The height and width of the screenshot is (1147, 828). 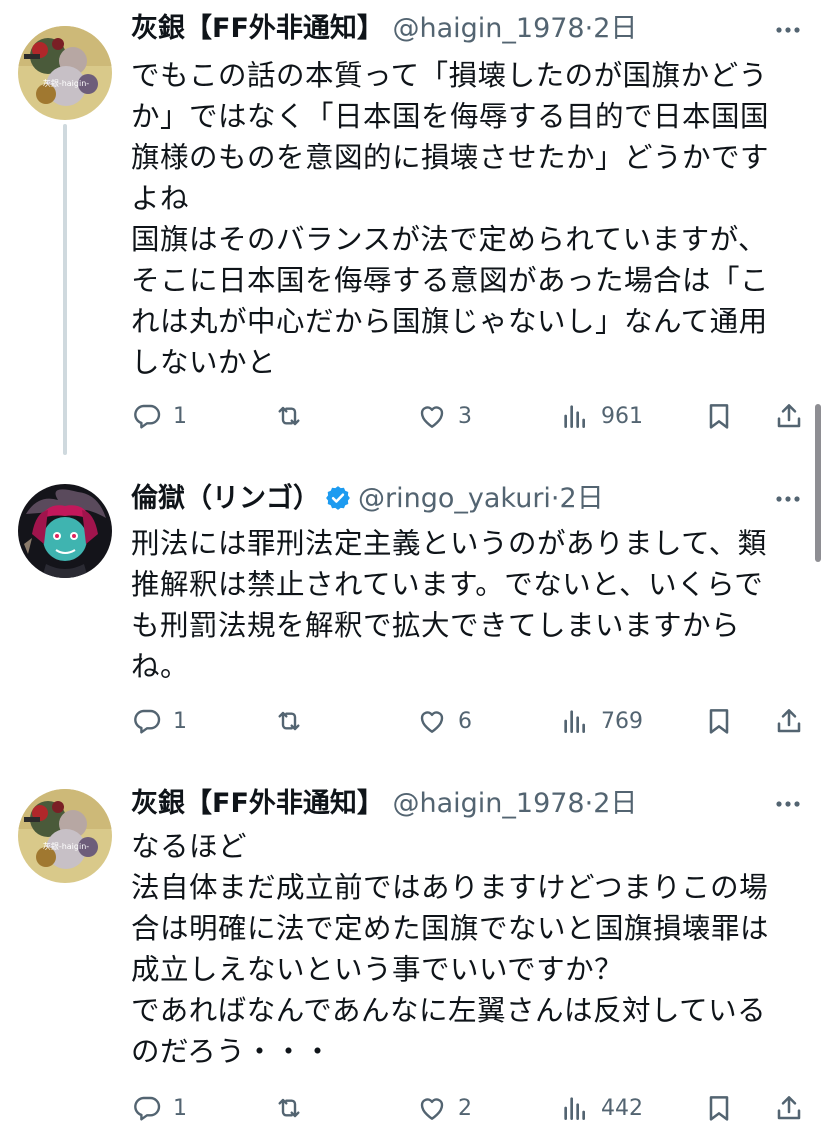 I want to click on action-bar: 1 2 442, so click(x=471, y=1108).